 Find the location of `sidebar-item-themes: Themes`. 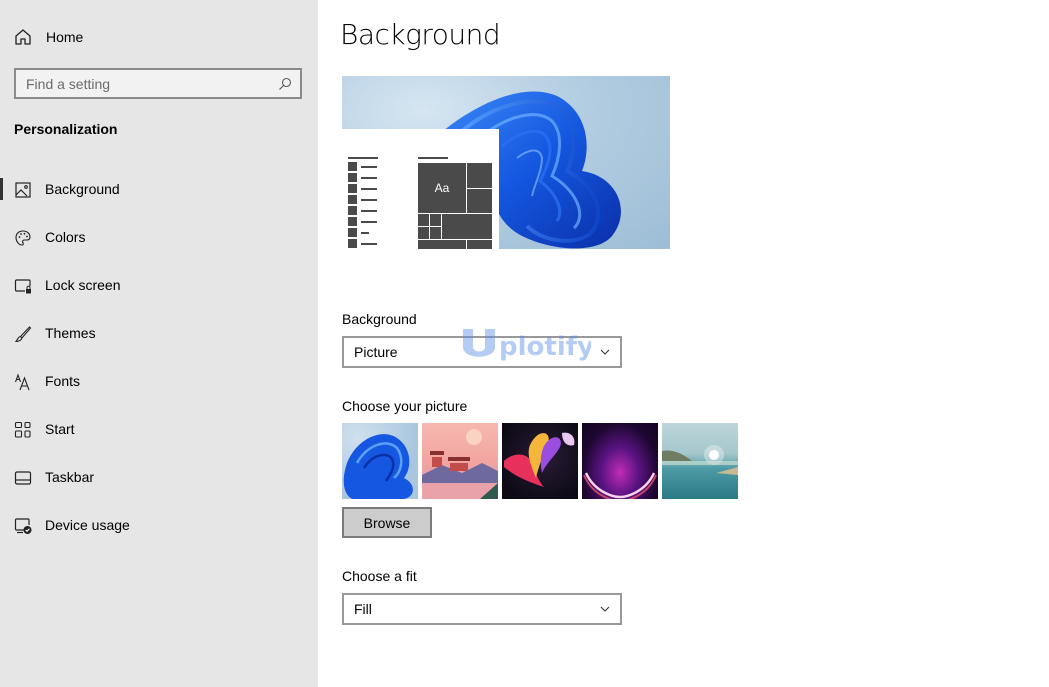

sidebar-item-themes: Themes is located at coordinates (159, 338).